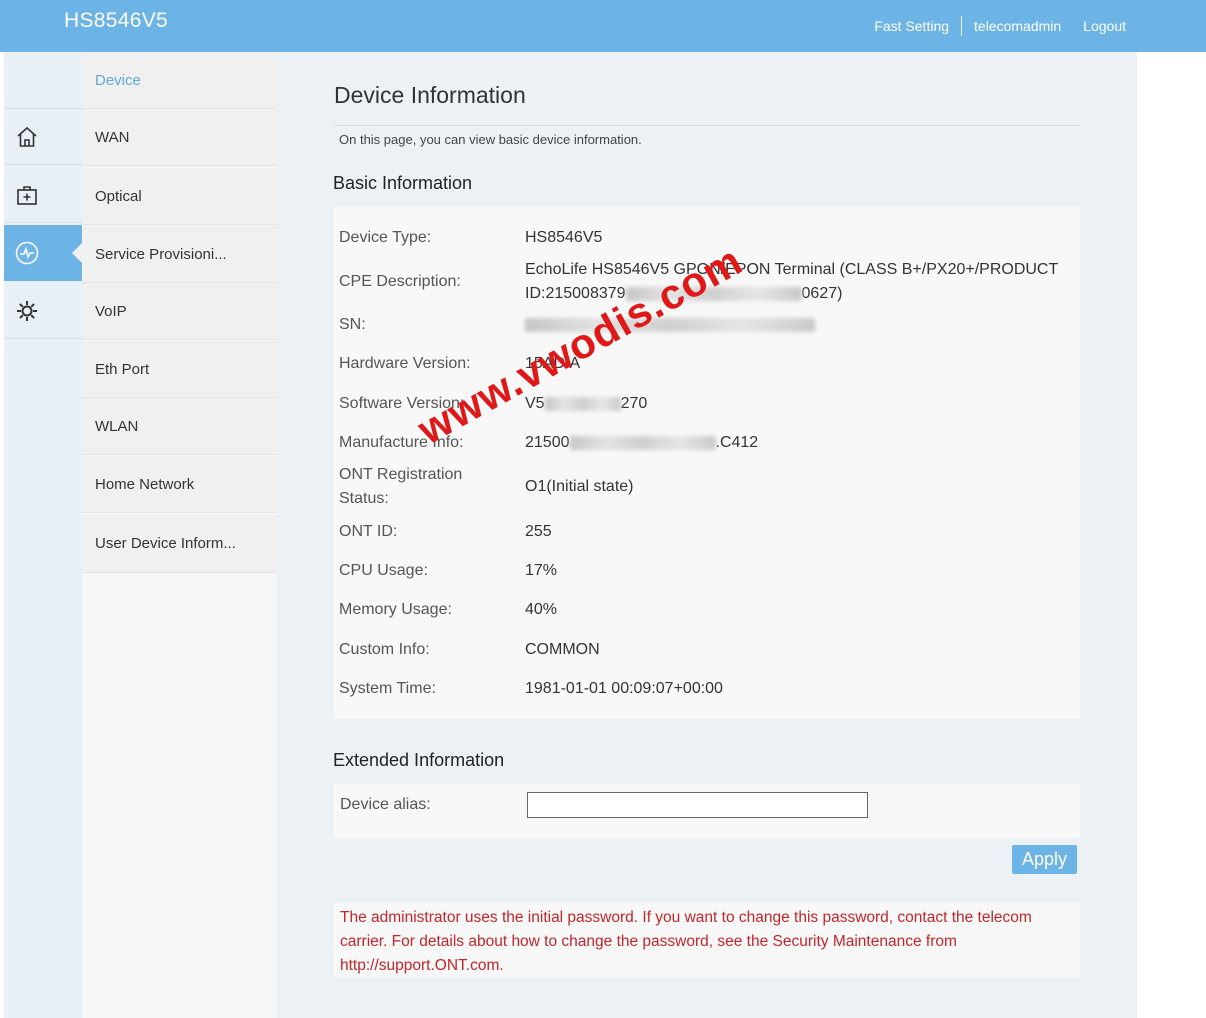 The height and width of the screenshot is (1018, 1206). Describe the element at coordinates (27, 136) in the screenshot. I see `home-icon` at that location.